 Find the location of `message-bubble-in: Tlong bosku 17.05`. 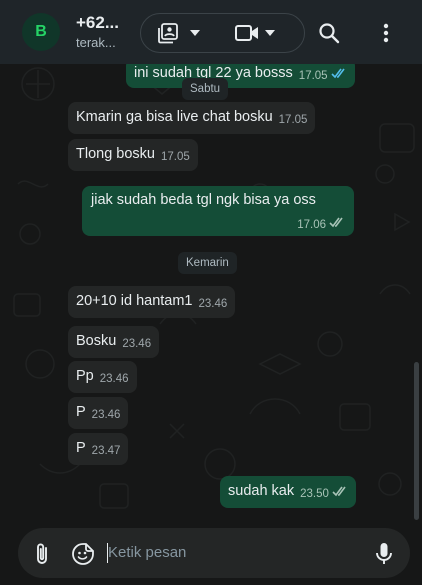

message-bubble-in: Tlong bosku 17.05 is located at coordinates (133, 155).